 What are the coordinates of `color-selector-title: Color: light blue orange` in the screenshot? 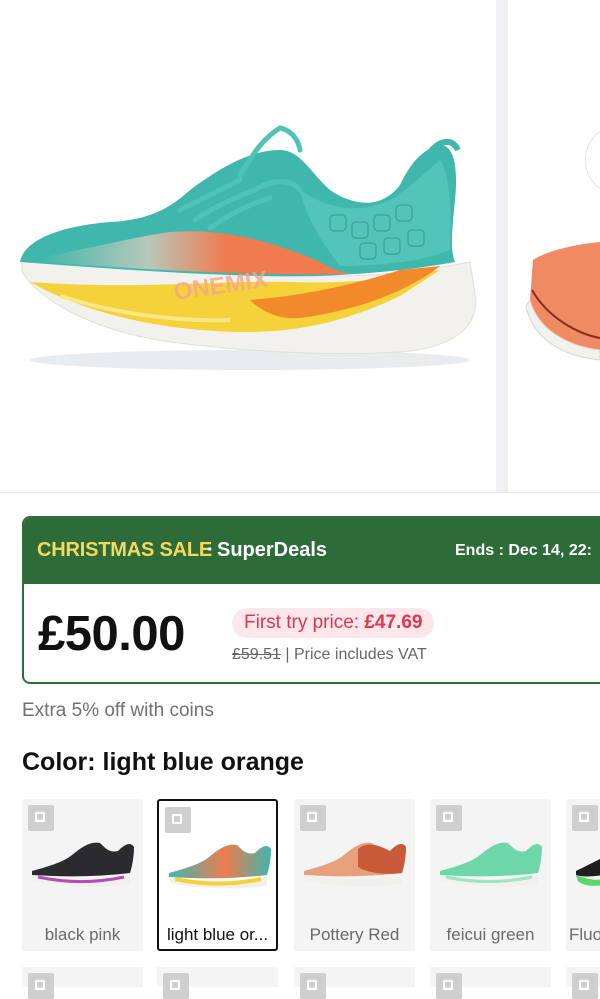 It's located at (163, 762).